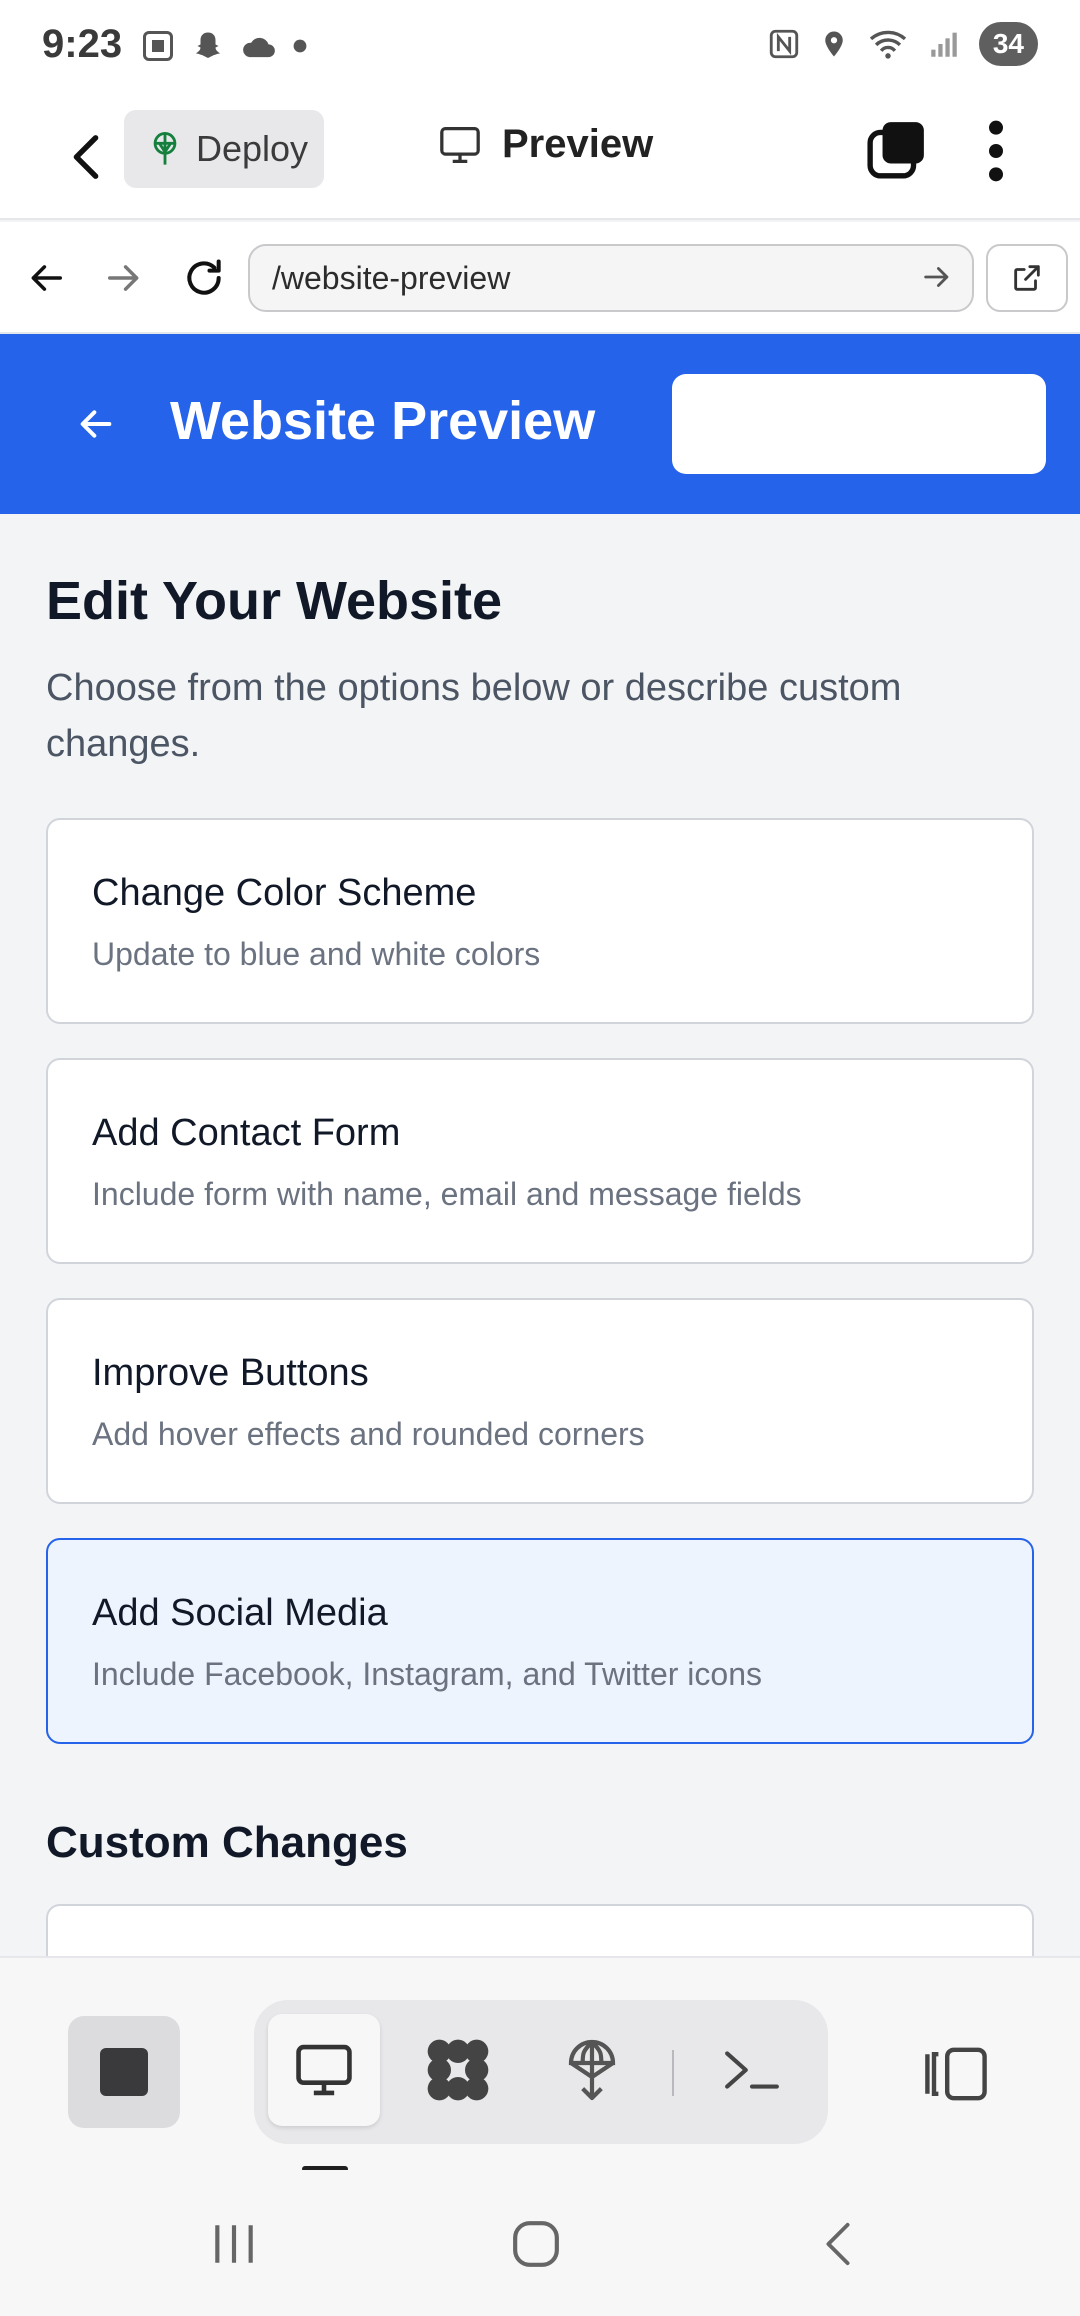  I want to click on bottom-toolbar, so click(540, 2064).